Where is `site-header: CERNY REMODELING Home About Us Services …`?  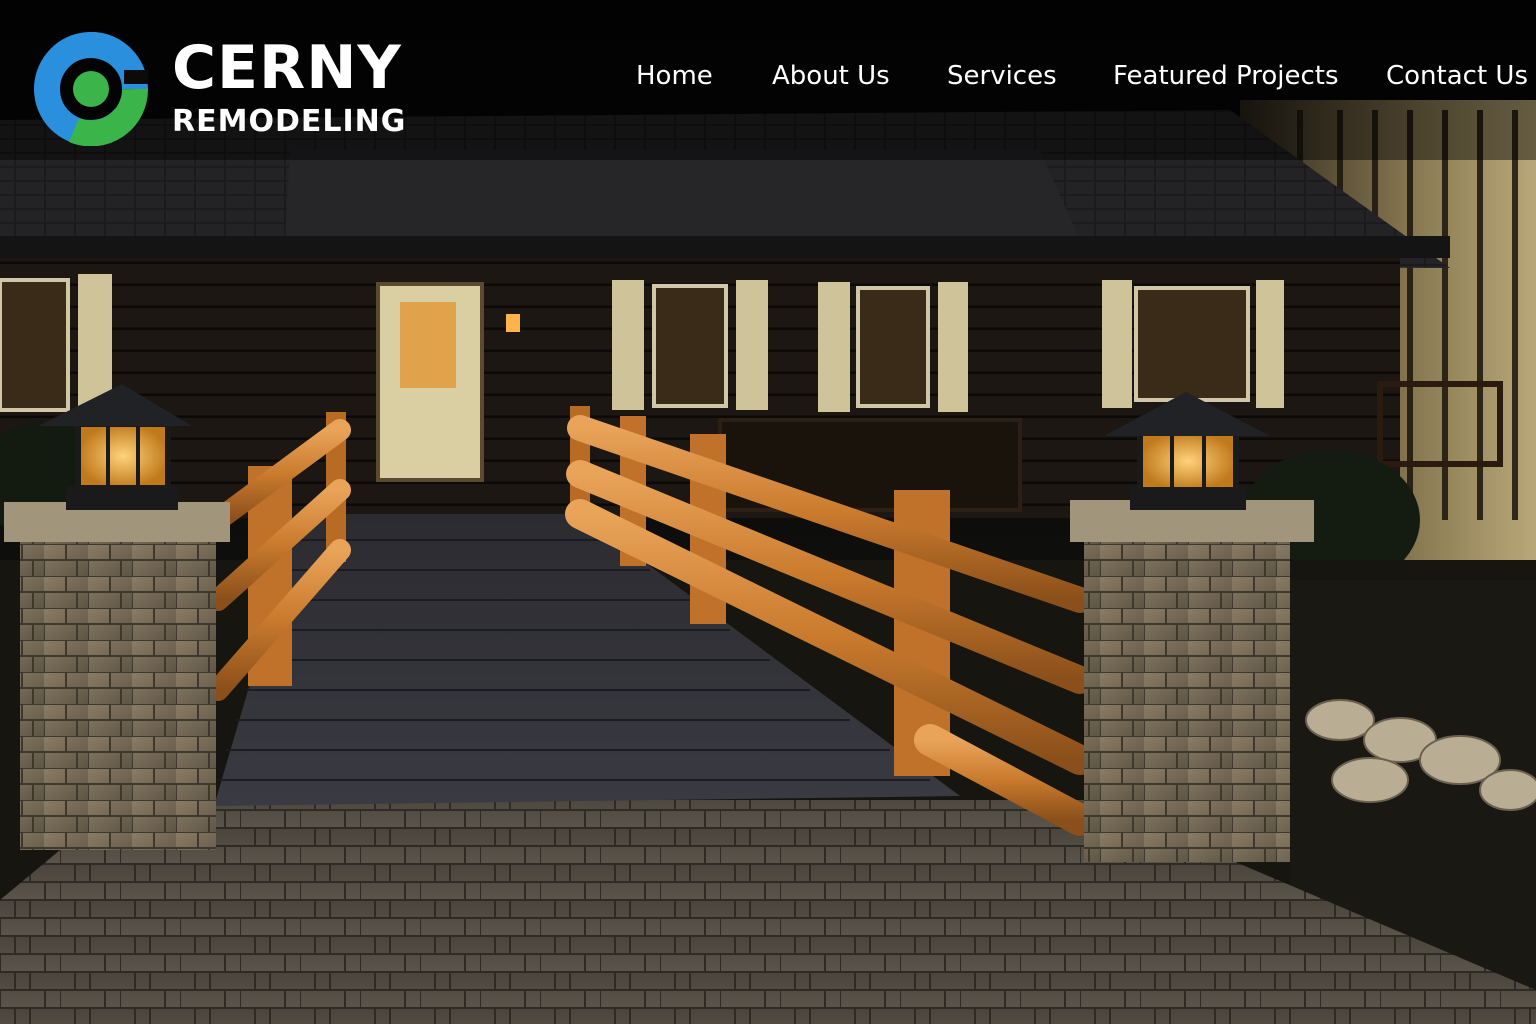 site-header: CERNY REMODELING Home About Us Services … is located at coordinates (768, 75).